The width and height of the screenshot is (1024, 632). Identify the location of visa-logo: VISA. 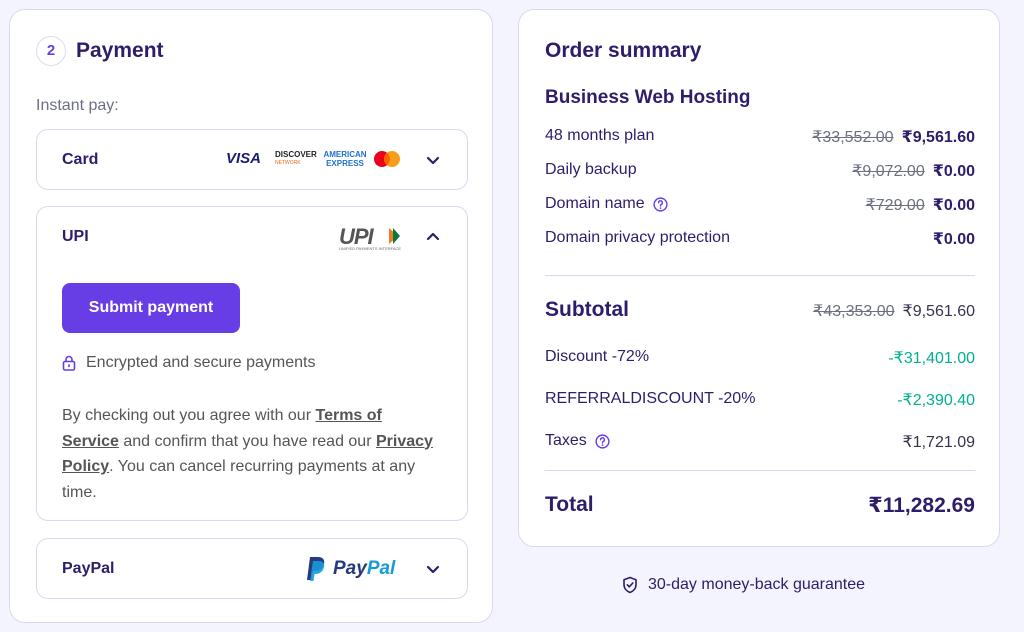
(244, 158).